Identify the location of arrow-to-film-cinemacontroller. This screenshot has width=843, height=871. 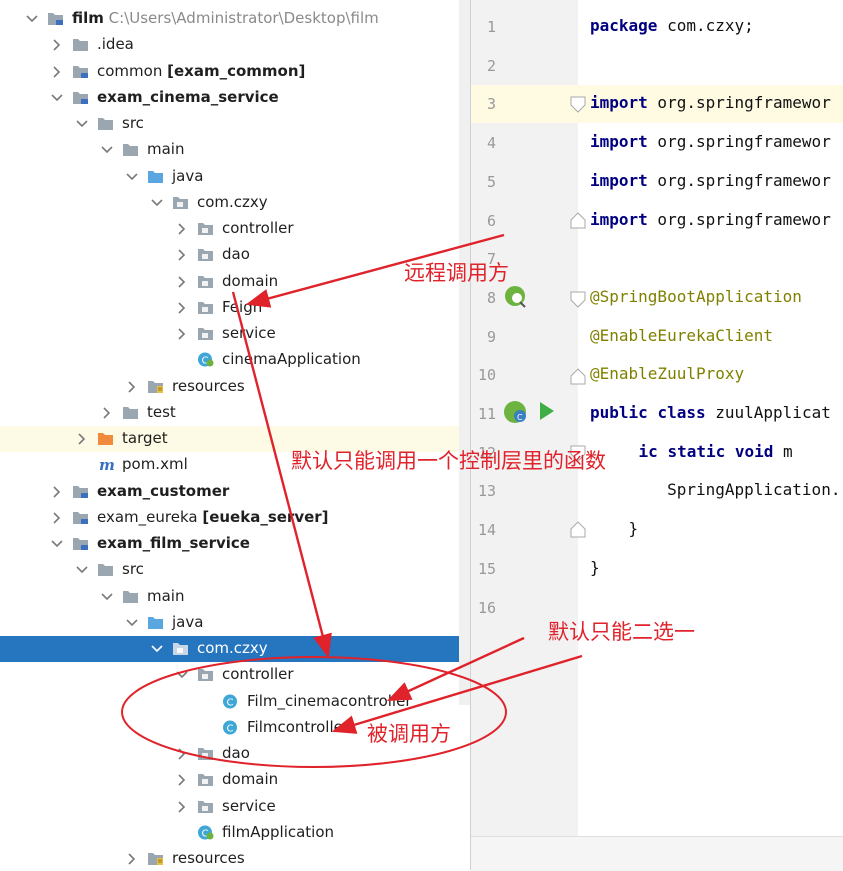
(455, 669).